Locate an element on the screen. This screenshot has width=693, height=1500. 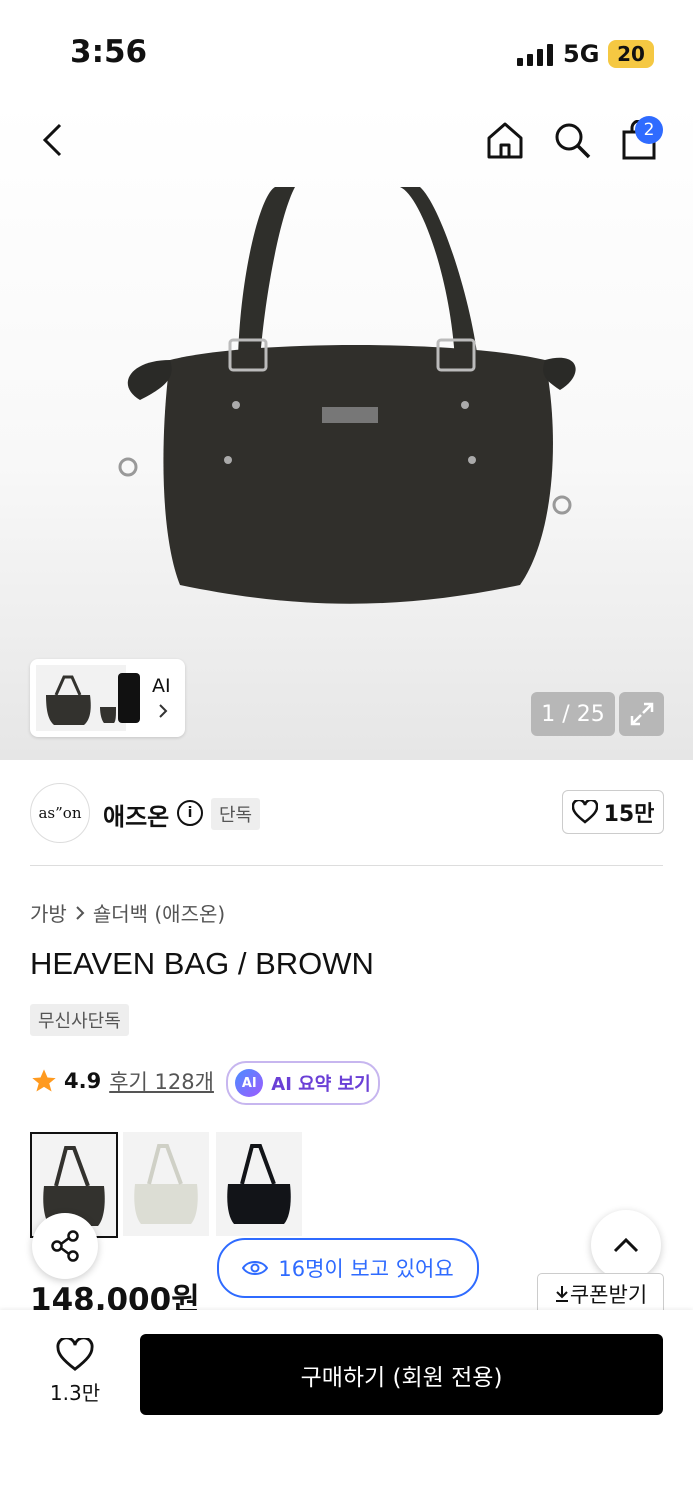
battery-icon: 20 is located at coordinates (631, 54).